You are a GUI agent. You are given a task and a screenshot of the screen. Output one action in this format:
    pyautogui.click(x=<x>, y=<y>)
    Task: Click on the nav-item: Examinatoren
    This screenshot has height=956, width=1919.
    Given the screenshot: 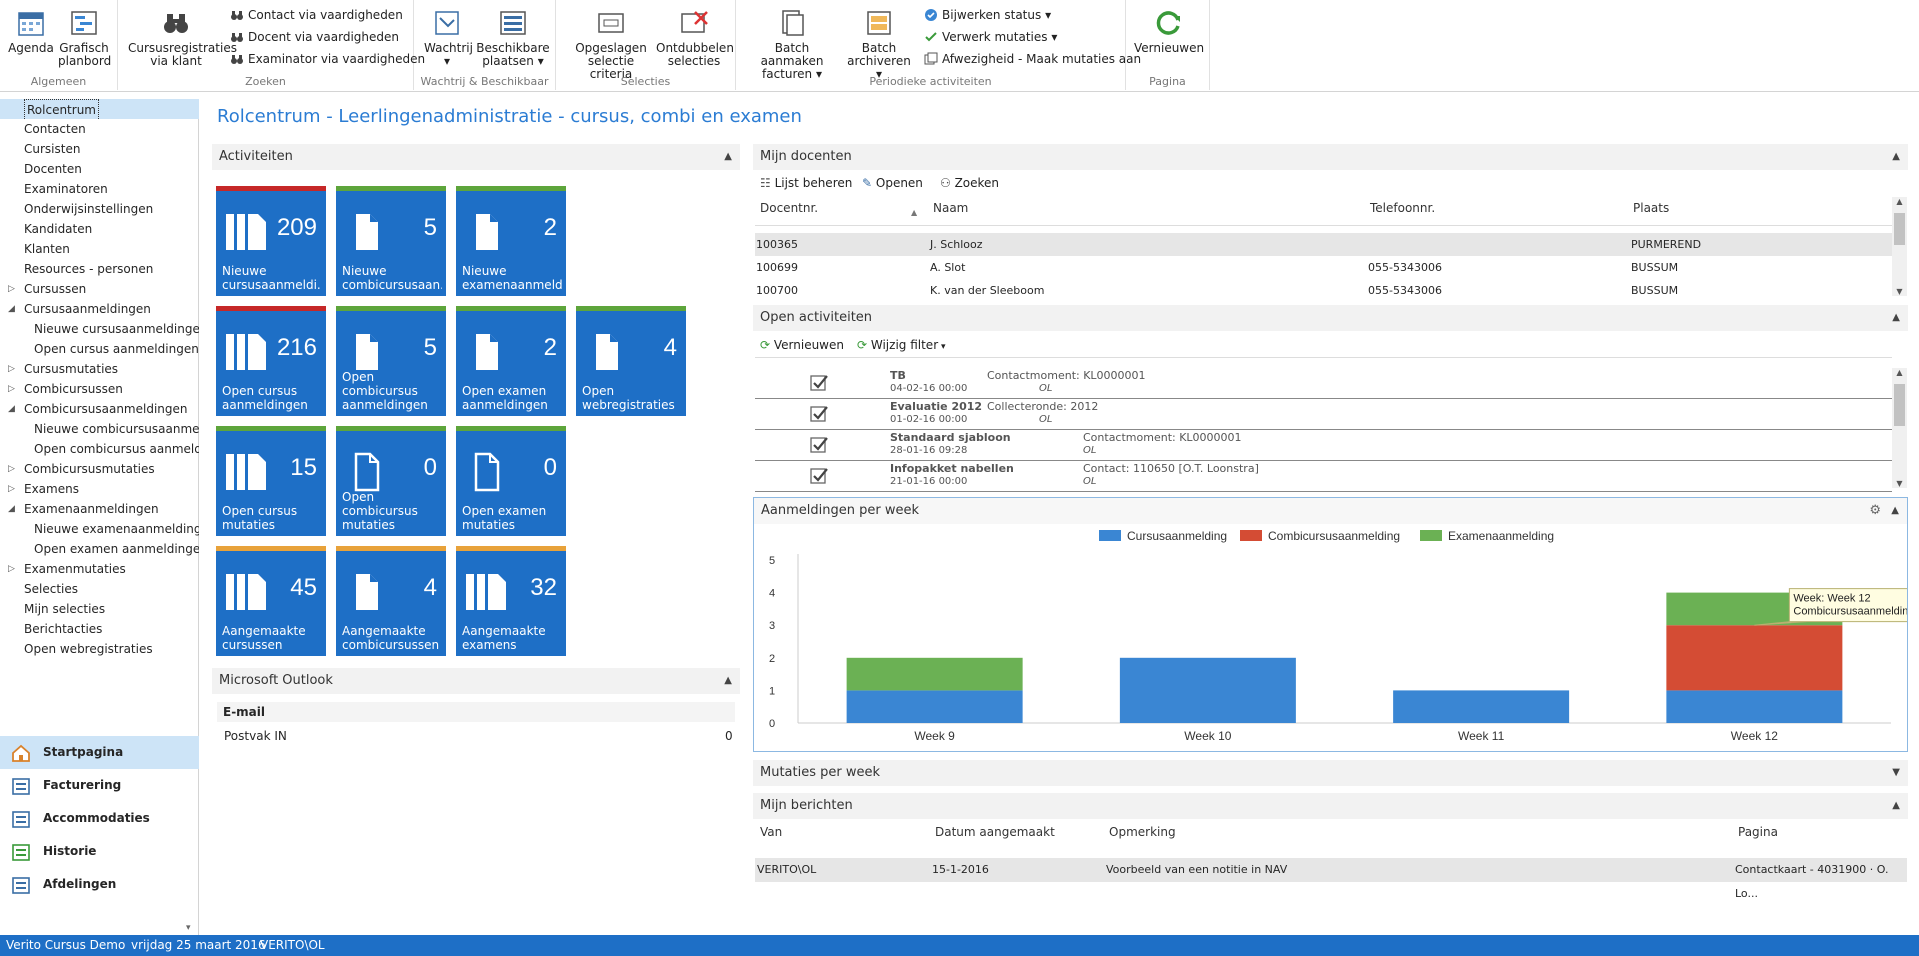 What is the action you would take?
    pyautogui.click(x=99, y=189)
    